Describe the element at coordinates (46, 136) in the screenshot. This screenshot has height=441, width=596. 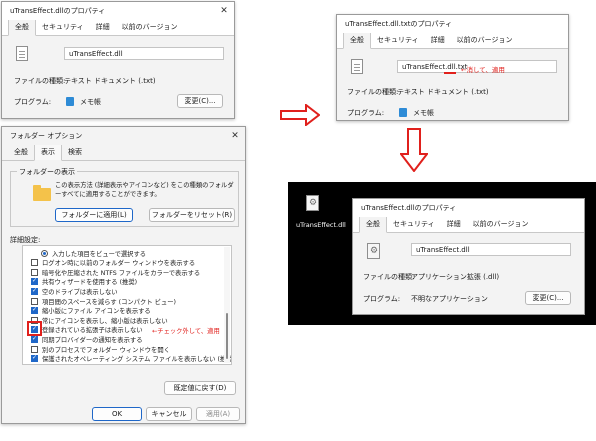
I see `window-title: フォルダー オプション` at that location.